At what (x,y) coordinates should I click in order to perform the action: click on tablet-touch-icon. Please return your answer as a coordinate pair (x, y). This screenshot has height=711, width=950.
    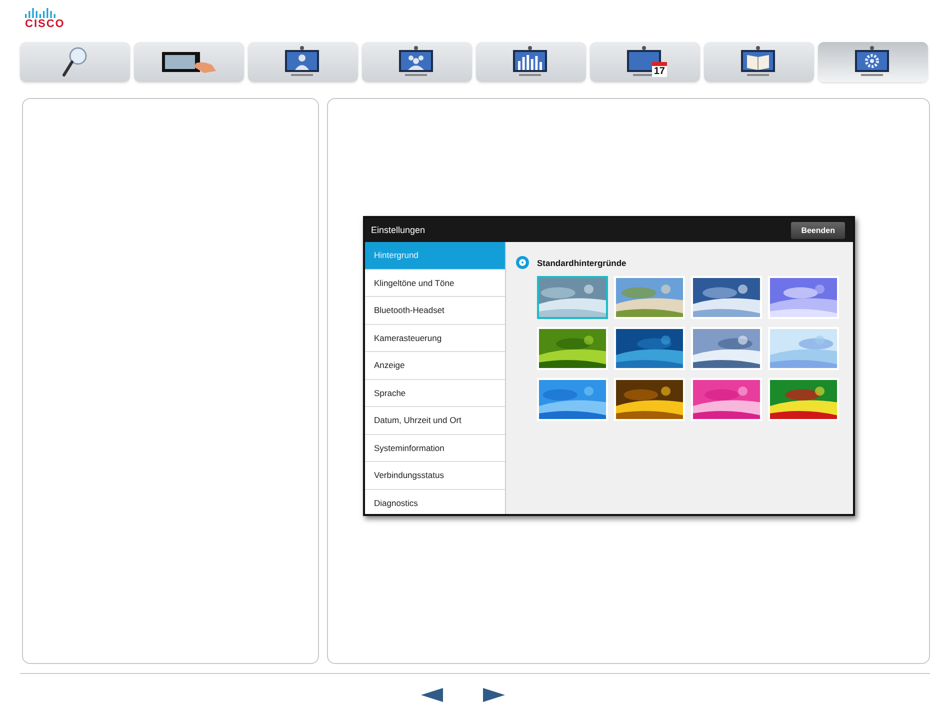
    Looking at the image, I should click on (189, 62).